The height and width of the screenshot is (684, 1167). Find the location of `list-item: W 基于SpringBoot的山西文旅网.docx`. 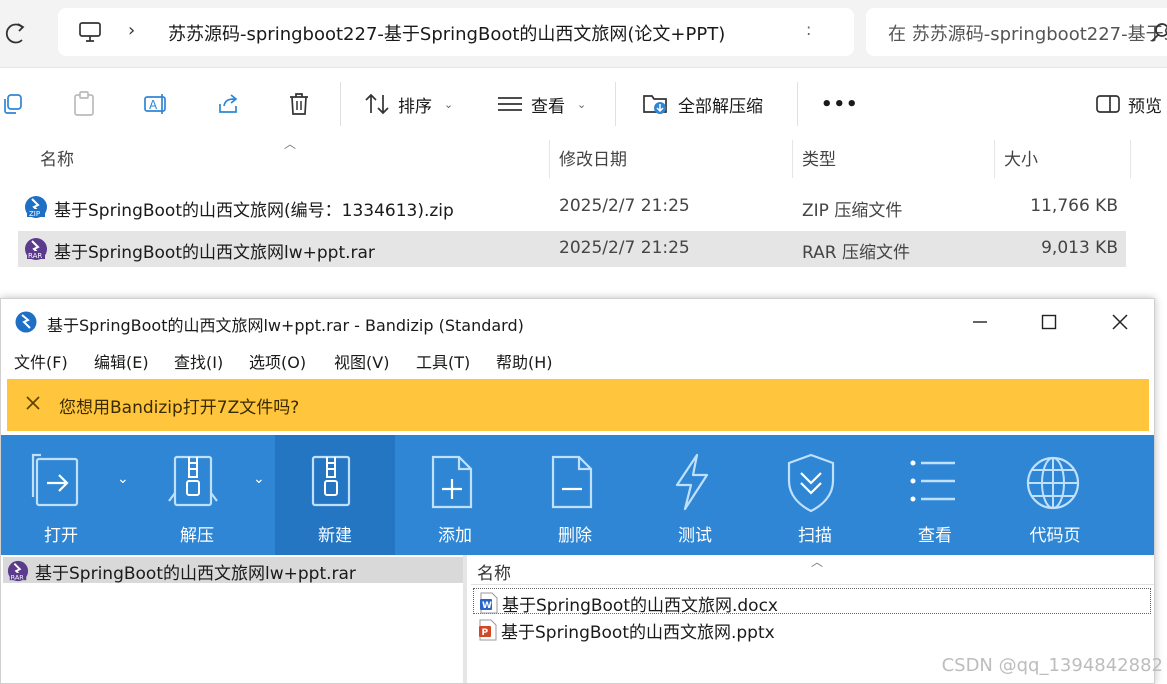

list-item: W 基于SpringBoot的山西文旅网.docx is located at coordinates (812, 602).